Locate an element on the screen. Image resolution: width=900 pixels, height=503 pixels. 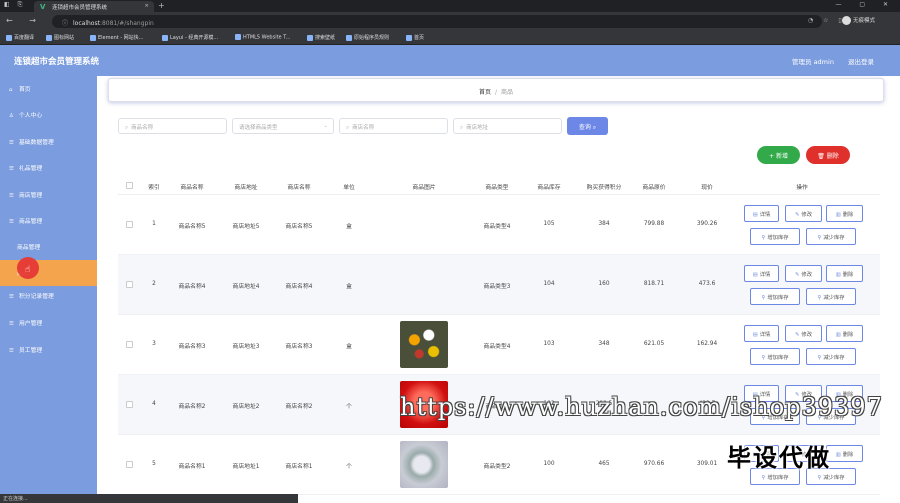
breadcrumb-current: 商品 is located at coordinates (507, 92).